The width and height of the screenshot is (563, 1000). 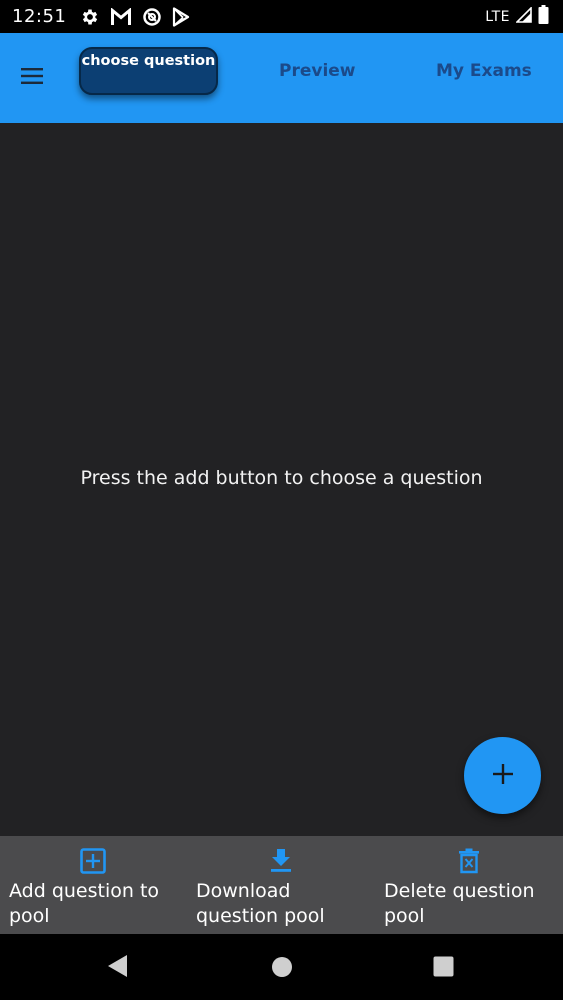 What do you see at coordinates (484, 71) in the screenshot?
I see `tab-my-exams: My Exams` at bounding box center [484, 71].